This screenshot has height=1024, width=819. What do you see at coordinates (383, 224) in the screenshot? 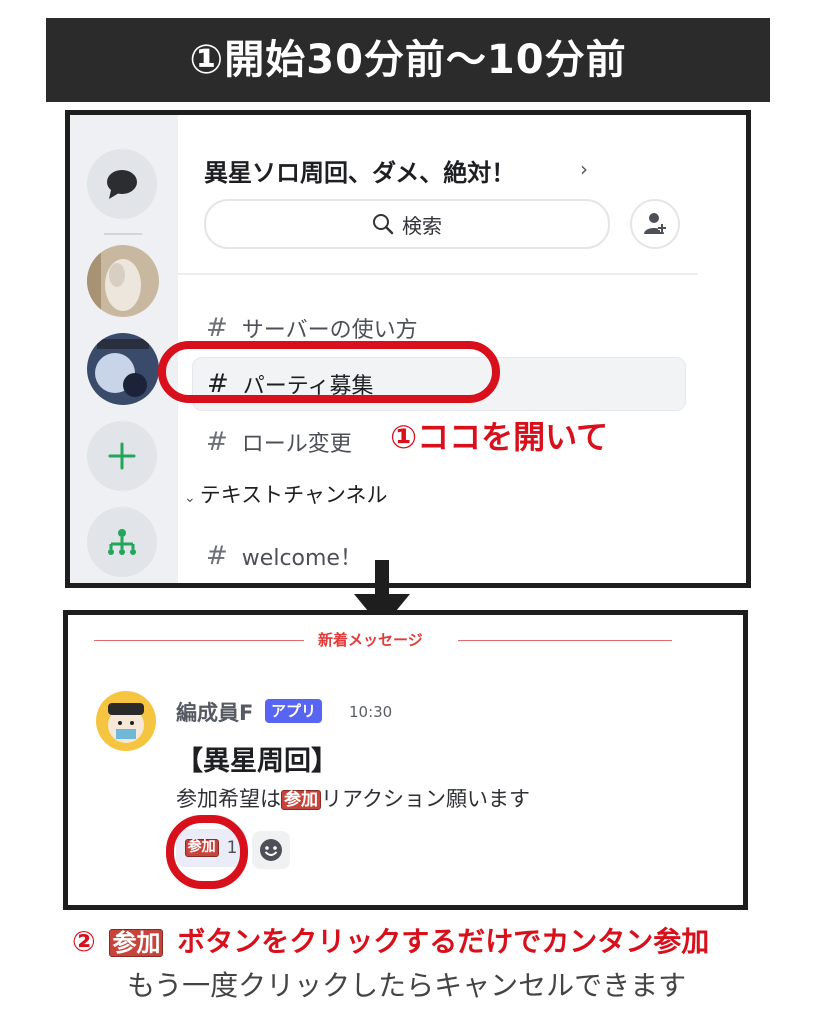
I see `search-icon` at bounding box center [383, 224].